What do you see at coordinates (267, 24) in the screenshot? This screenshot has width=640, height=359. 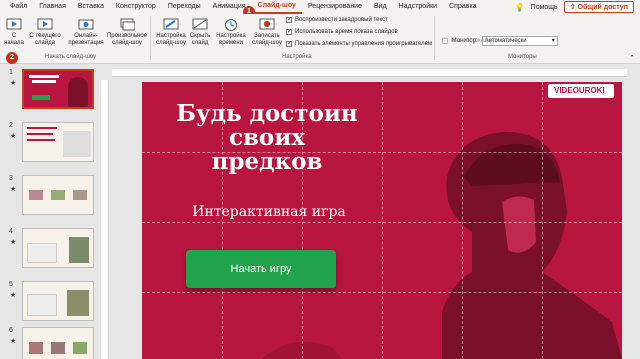 I see `record-icon` at bounding box center [267, 24].